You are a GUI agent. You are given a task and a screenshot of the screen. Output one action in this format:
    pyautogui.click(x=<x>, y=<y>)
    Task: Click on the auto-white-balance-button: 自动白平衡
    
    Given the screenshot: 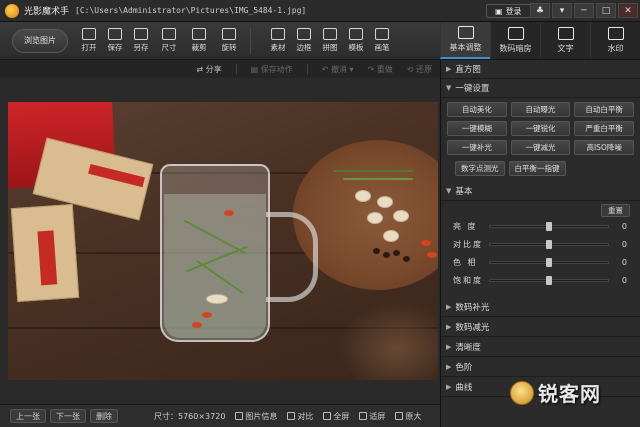 What is the action you would take?
    pyautogui.click(x=604, y=109)
    